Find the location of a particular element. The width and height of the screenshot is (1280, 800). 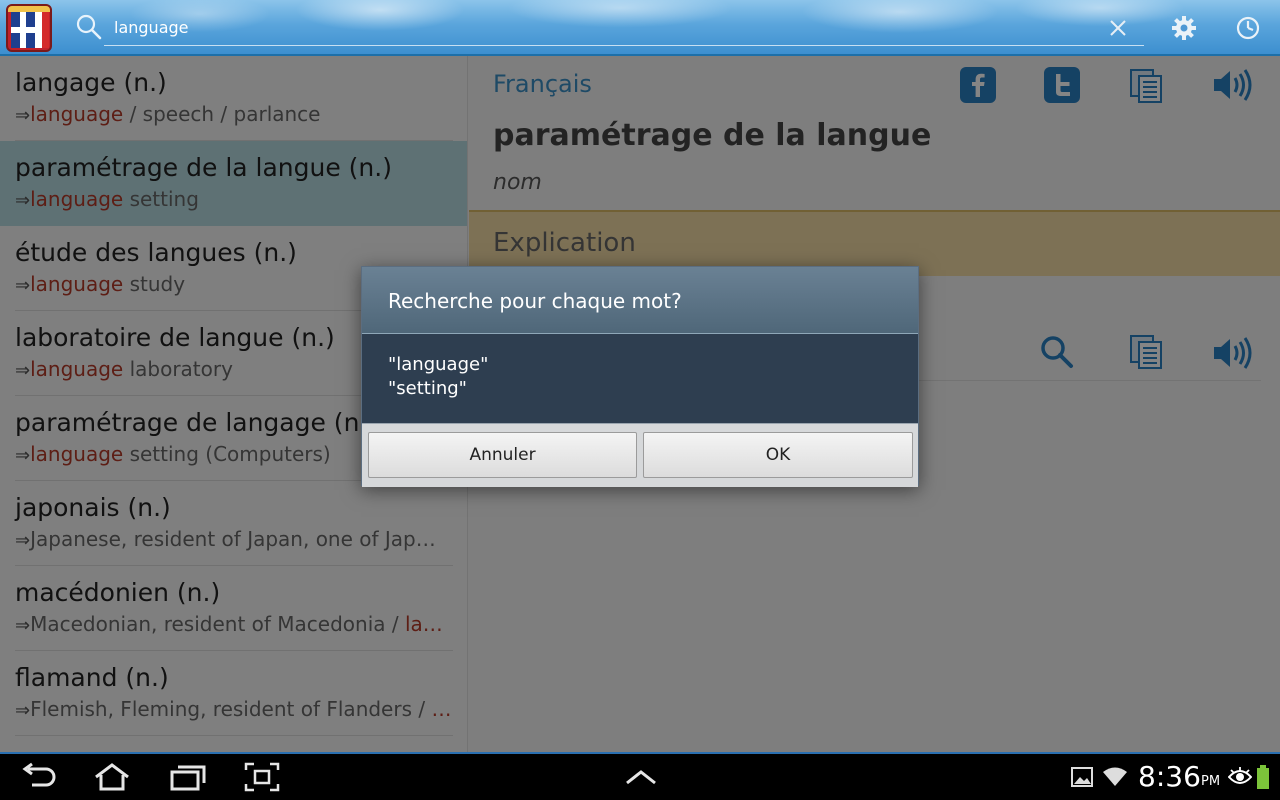

gallery-icon is located at coordinates (1082, 777).